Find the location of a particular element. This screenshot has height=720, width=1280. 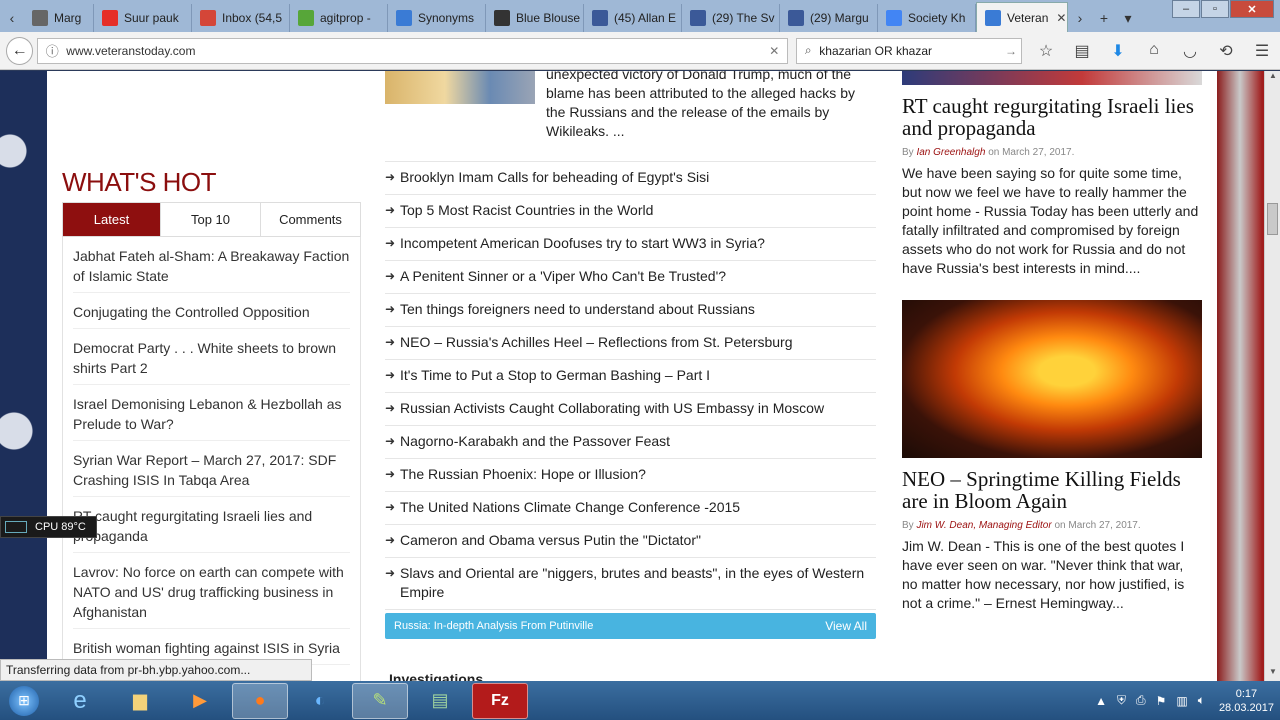

sync-icon: ⟲ is located at coordinates (1226, 51).